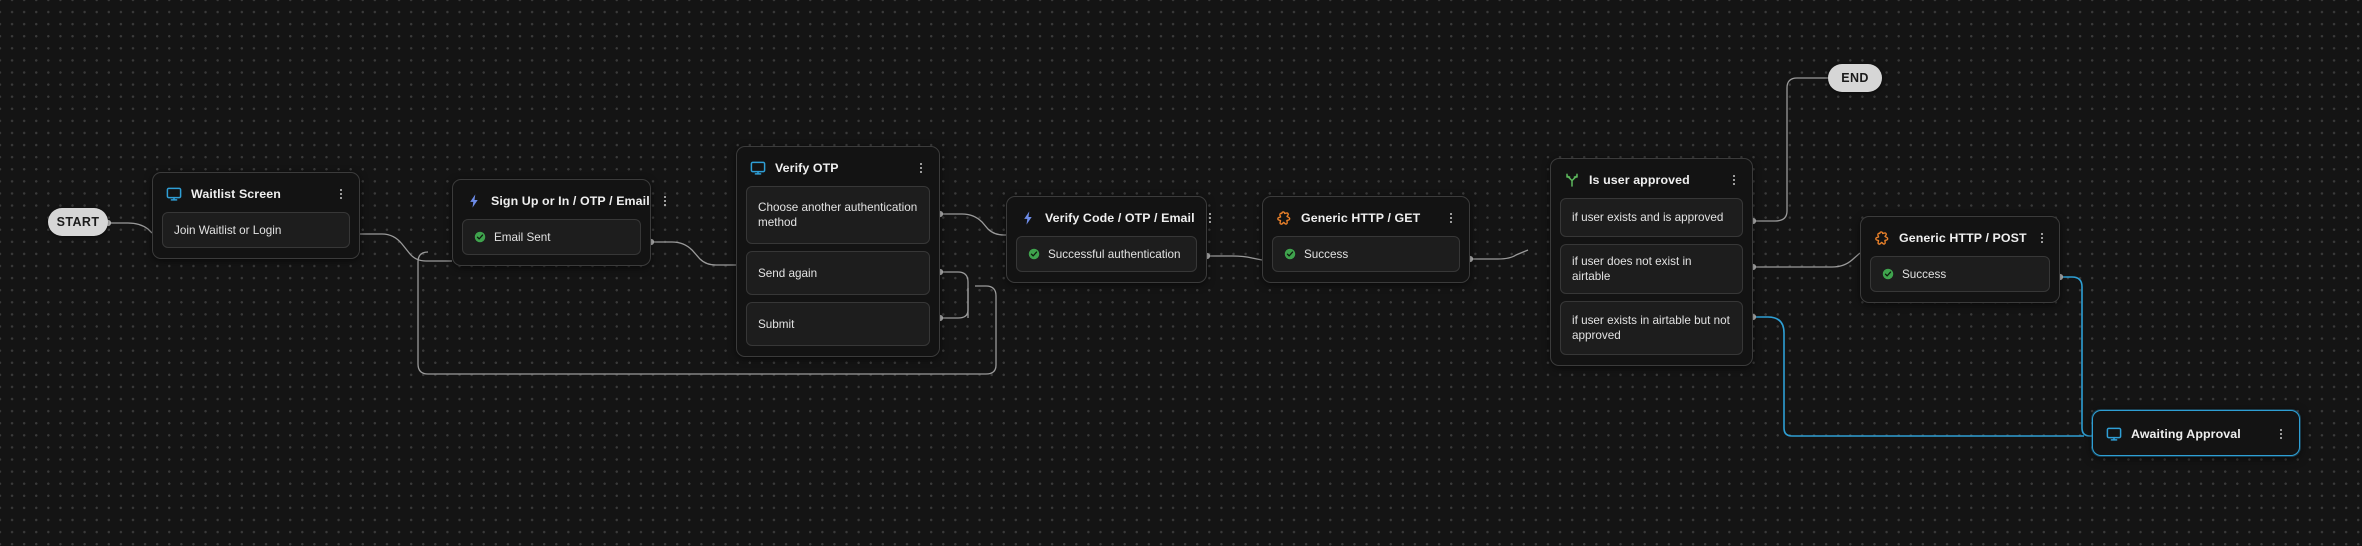 Image resolution: width=2362 pixels, height=546 pixels. I want to click on edge-approved-to-end, so click(1790, 149).